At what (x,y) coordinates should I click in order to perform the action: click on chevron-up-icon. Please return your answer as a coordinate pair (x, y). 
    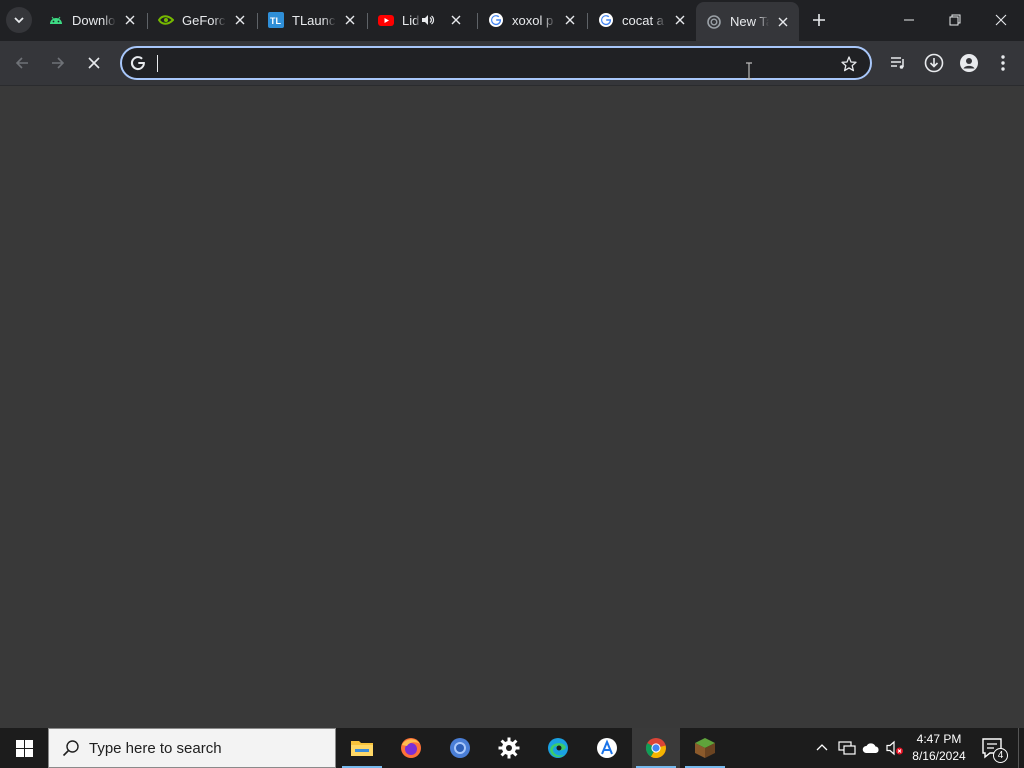
    Looking at the image, I should click on (822, 747).